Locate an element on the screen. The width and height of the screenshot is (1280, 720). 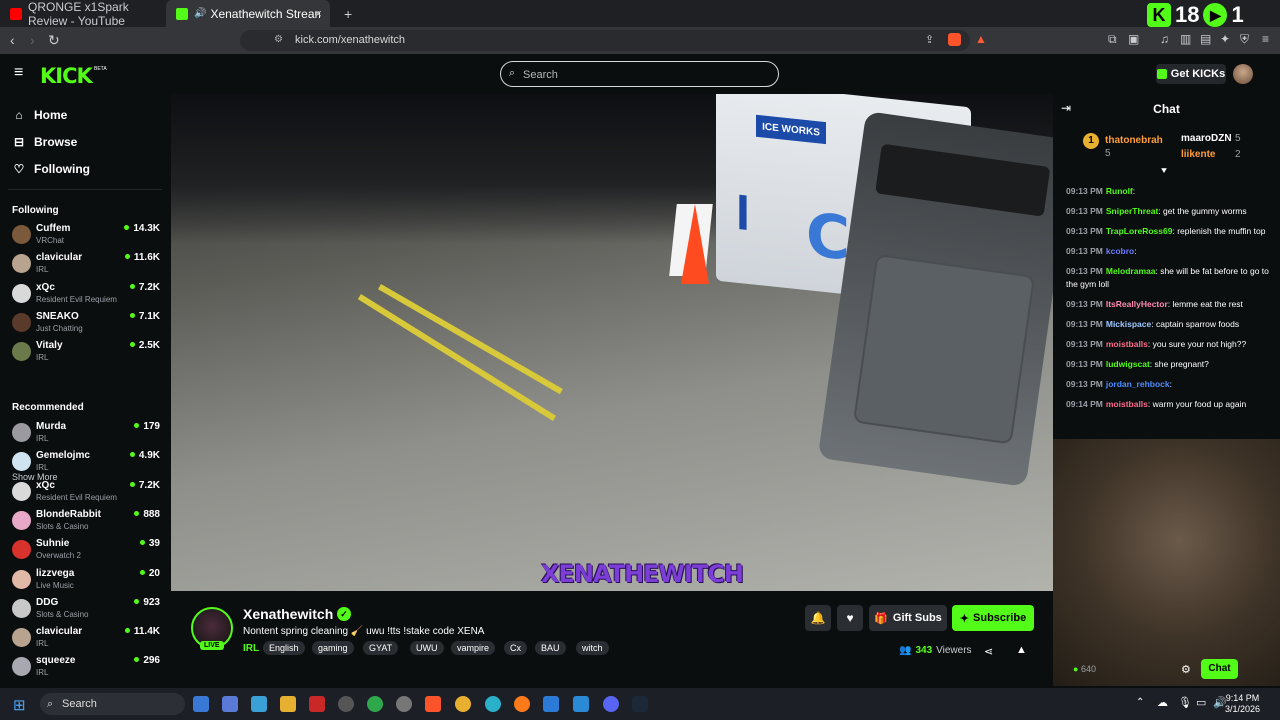
subscribe-button: ✦ Subscribe is located at coordinates (993, 618).